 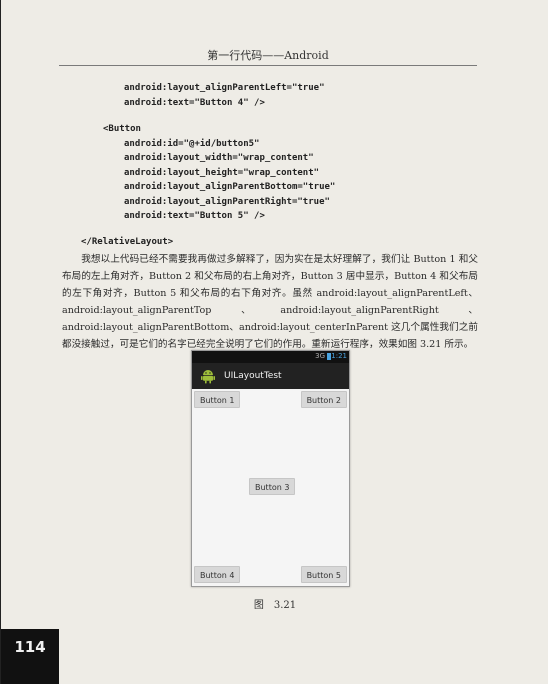 What do you see at coordinates (127, 242) in the screenshot?
I see `code-line: </RelativeLayout>` at bounding box center [127, 242].